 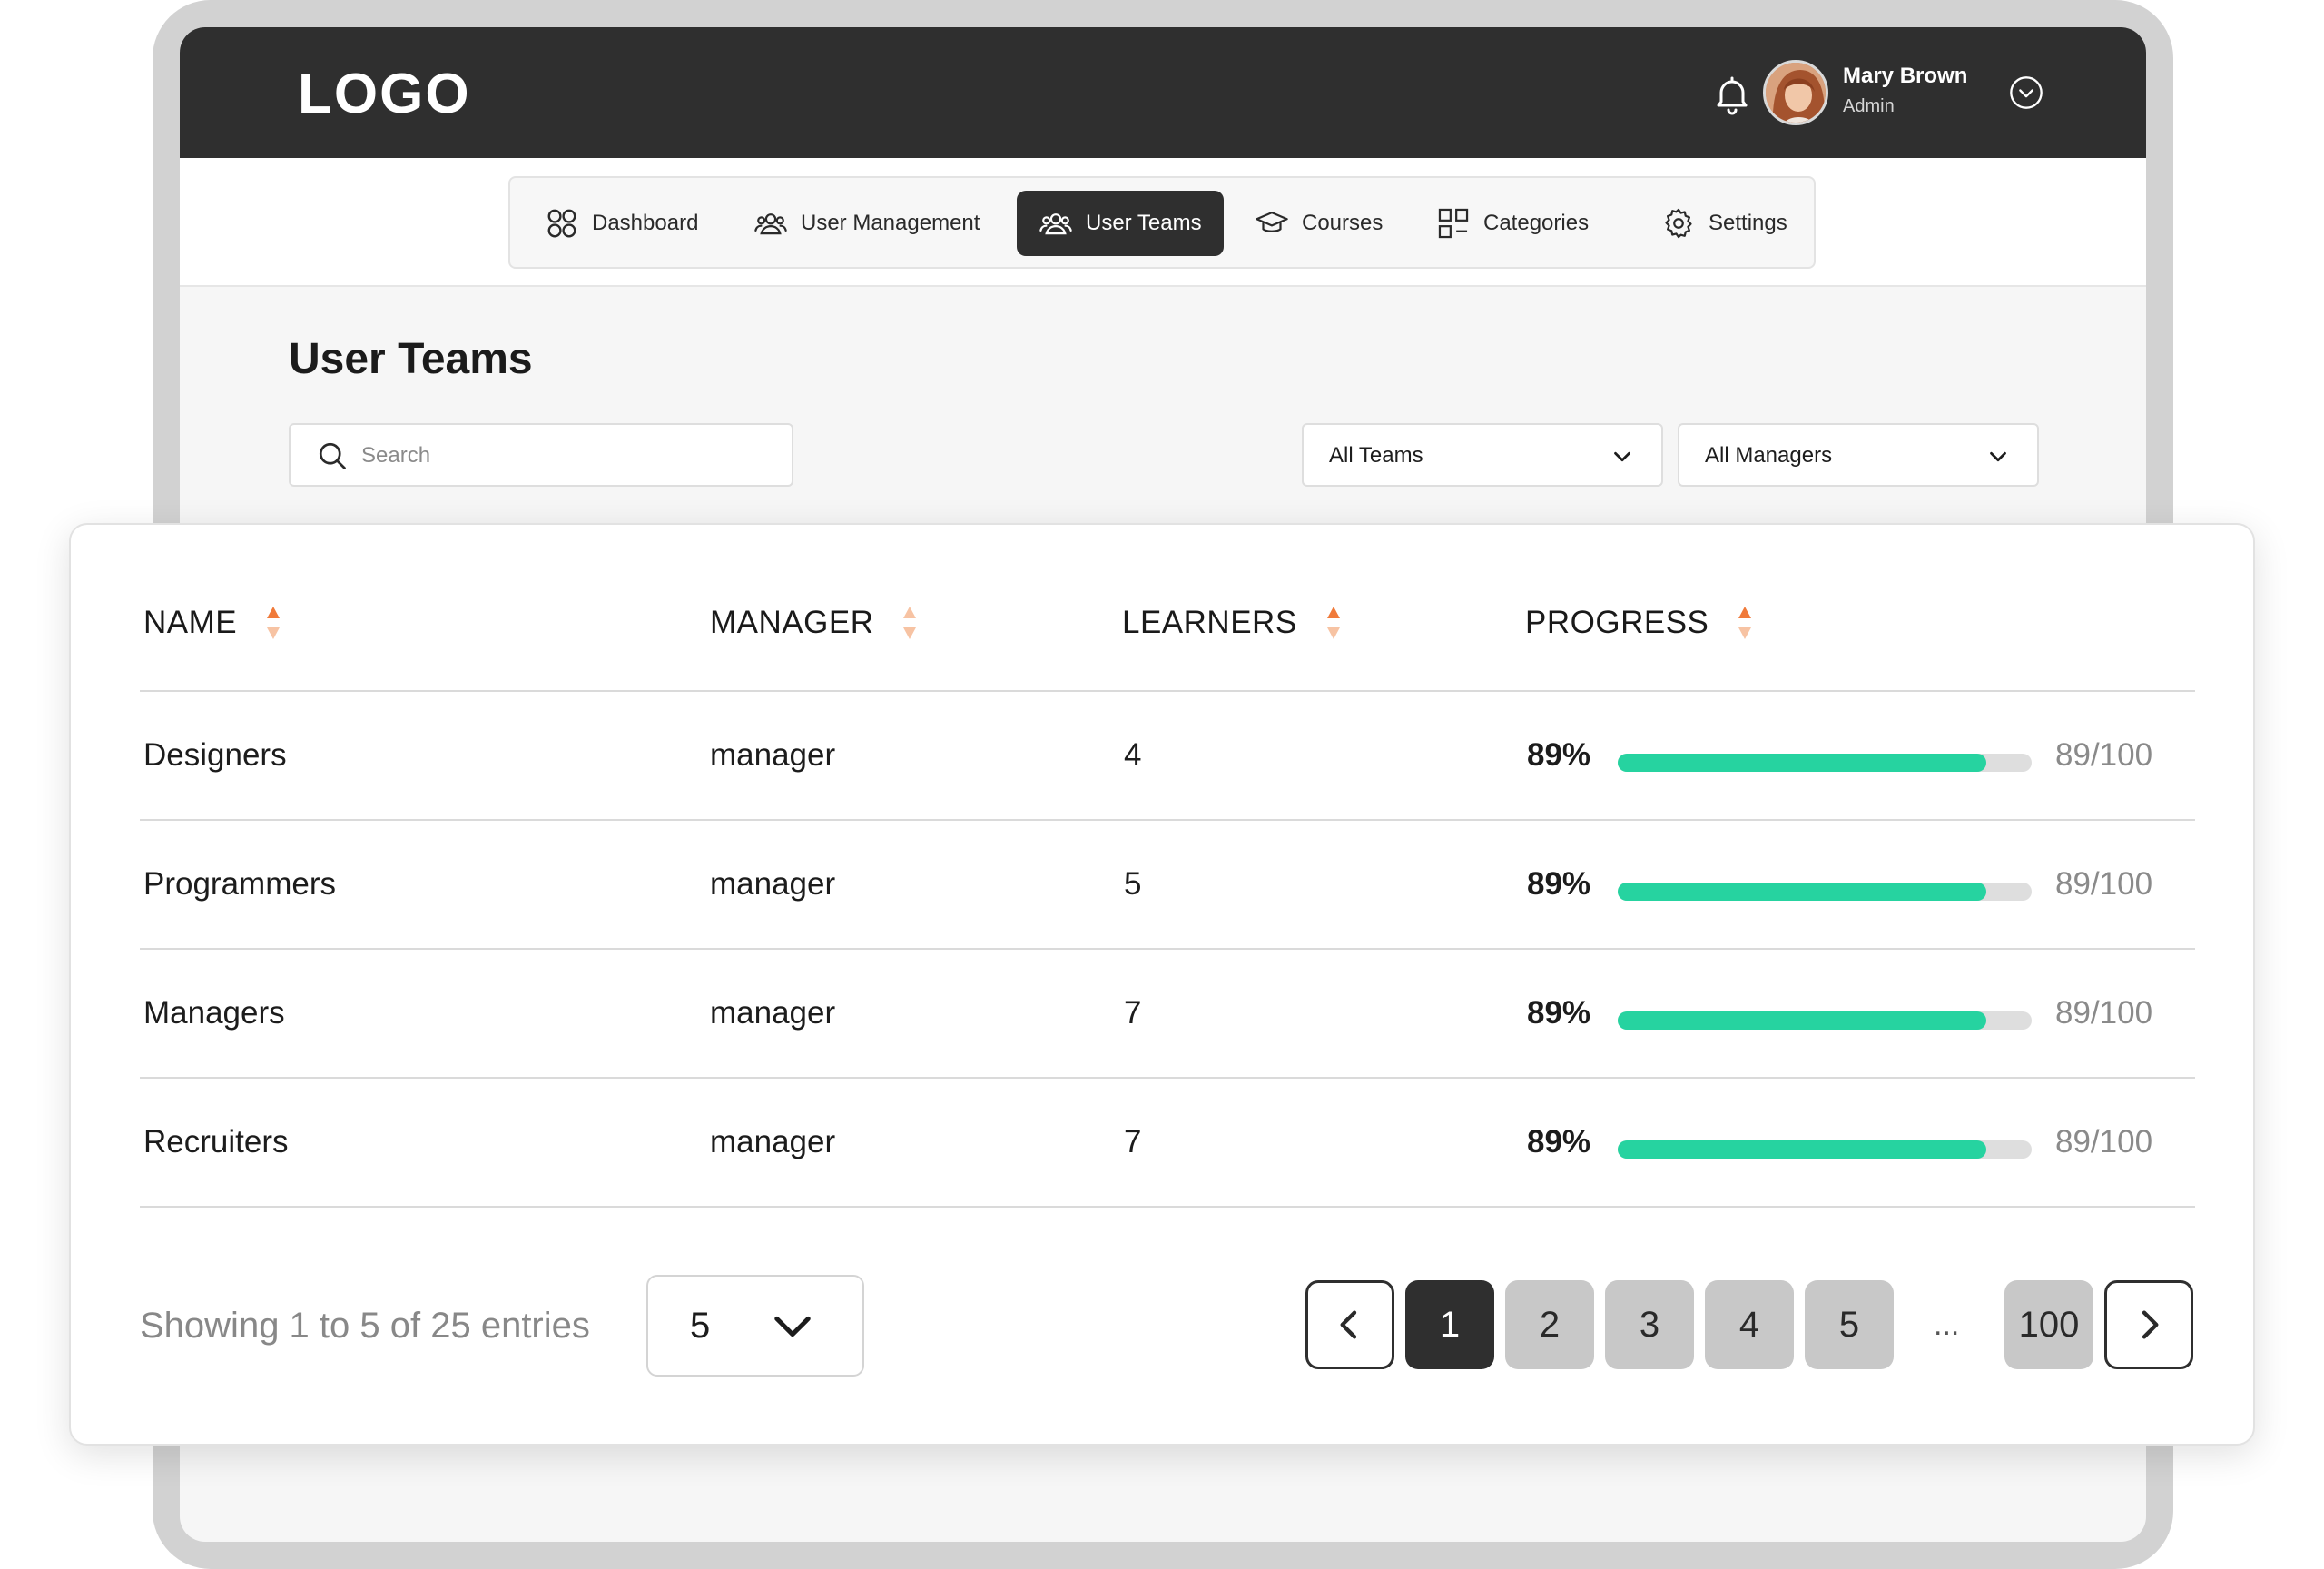 What do you see at coordinates (1869, 106) in the screenshot?
I see `user-role: Admin` at bounding box center [1869, 106].